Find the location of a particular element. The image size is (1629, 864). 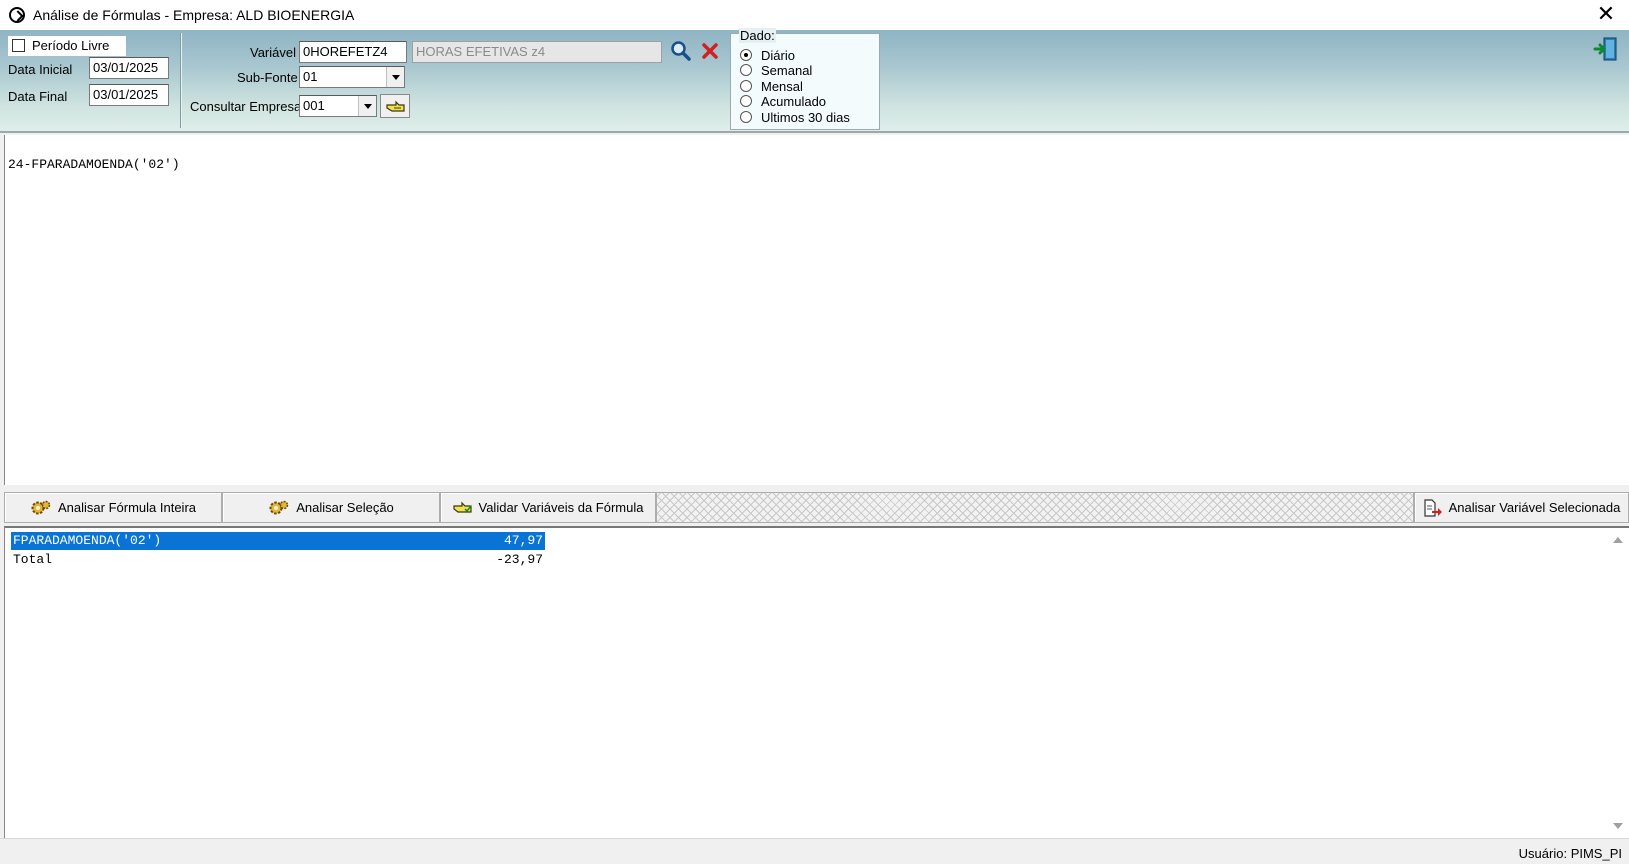

data-final-label: Data Final is located at coordinates (38, 96).